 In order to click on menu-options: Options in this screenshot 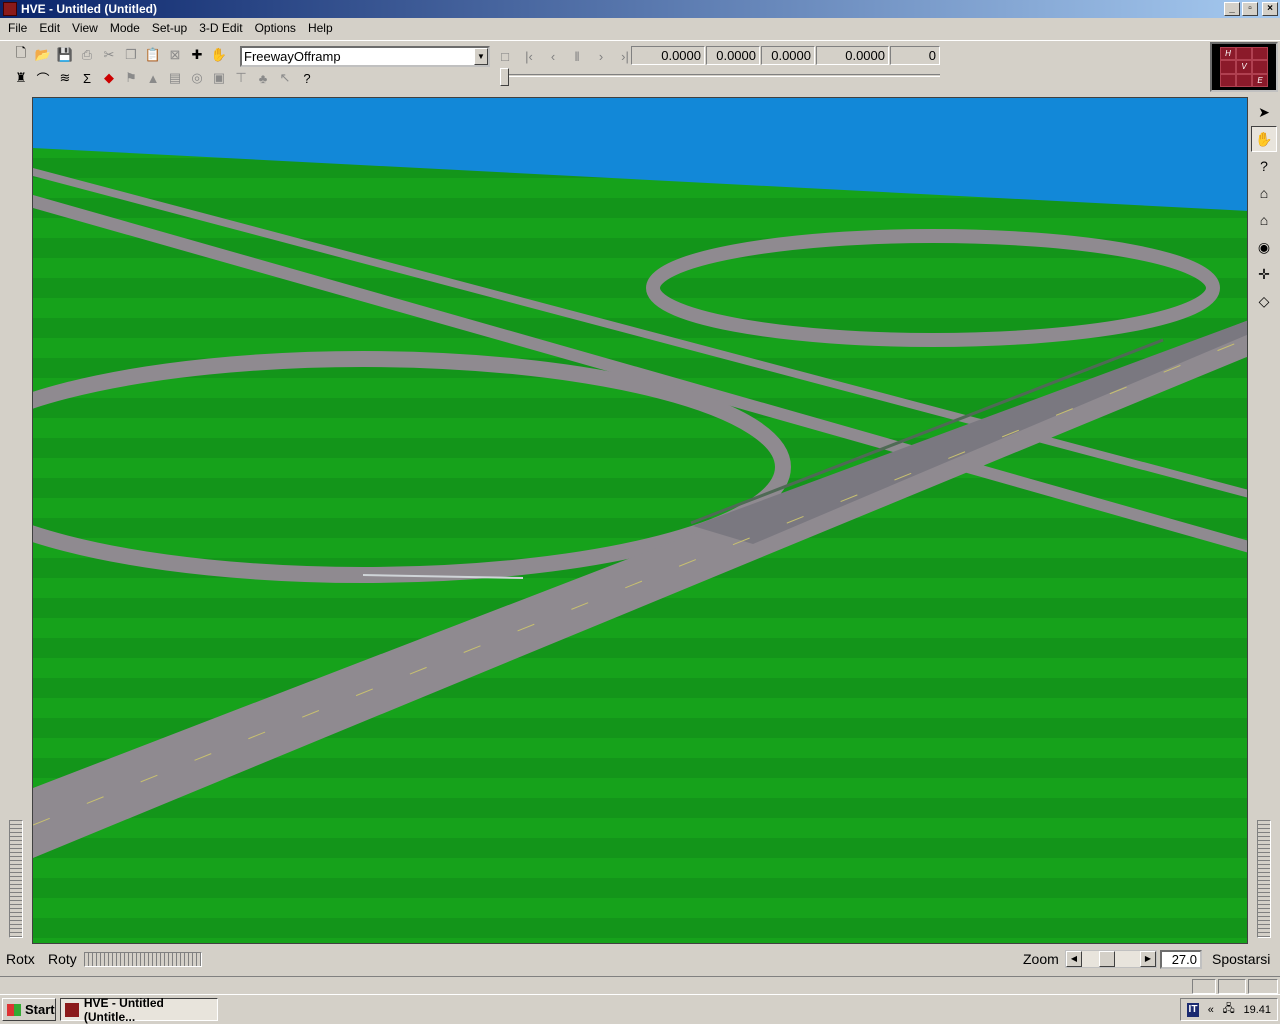, I will do `click(275, 28)`.